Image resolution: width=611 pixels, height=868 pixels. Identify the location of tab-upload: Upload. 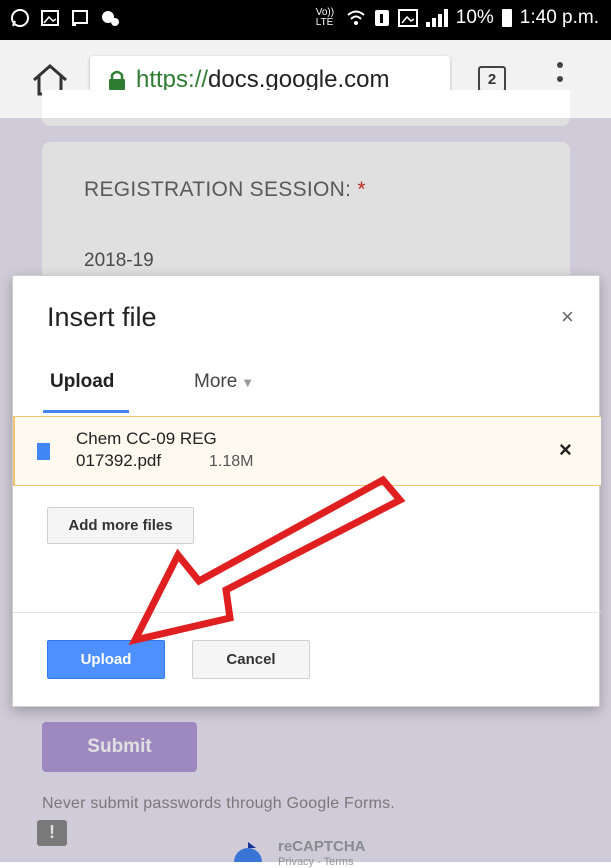
(82, 382).